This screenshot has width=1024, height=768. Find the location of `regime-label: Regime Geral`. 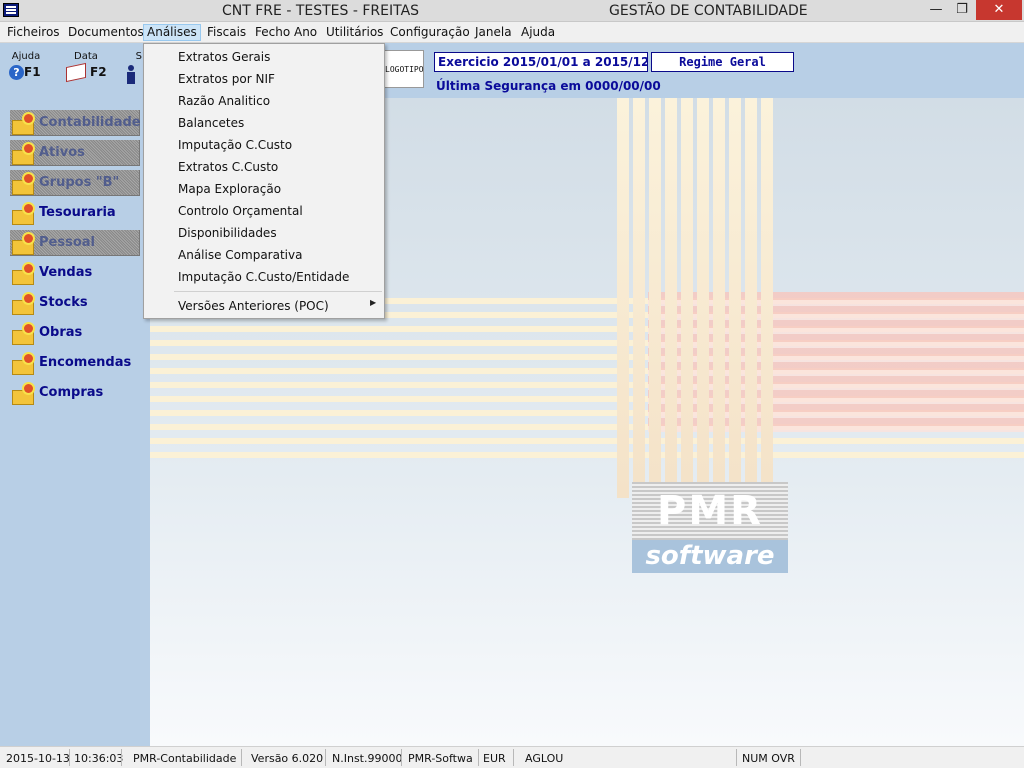

regime-label: Regime Geral is located at coordinates (722, 62).